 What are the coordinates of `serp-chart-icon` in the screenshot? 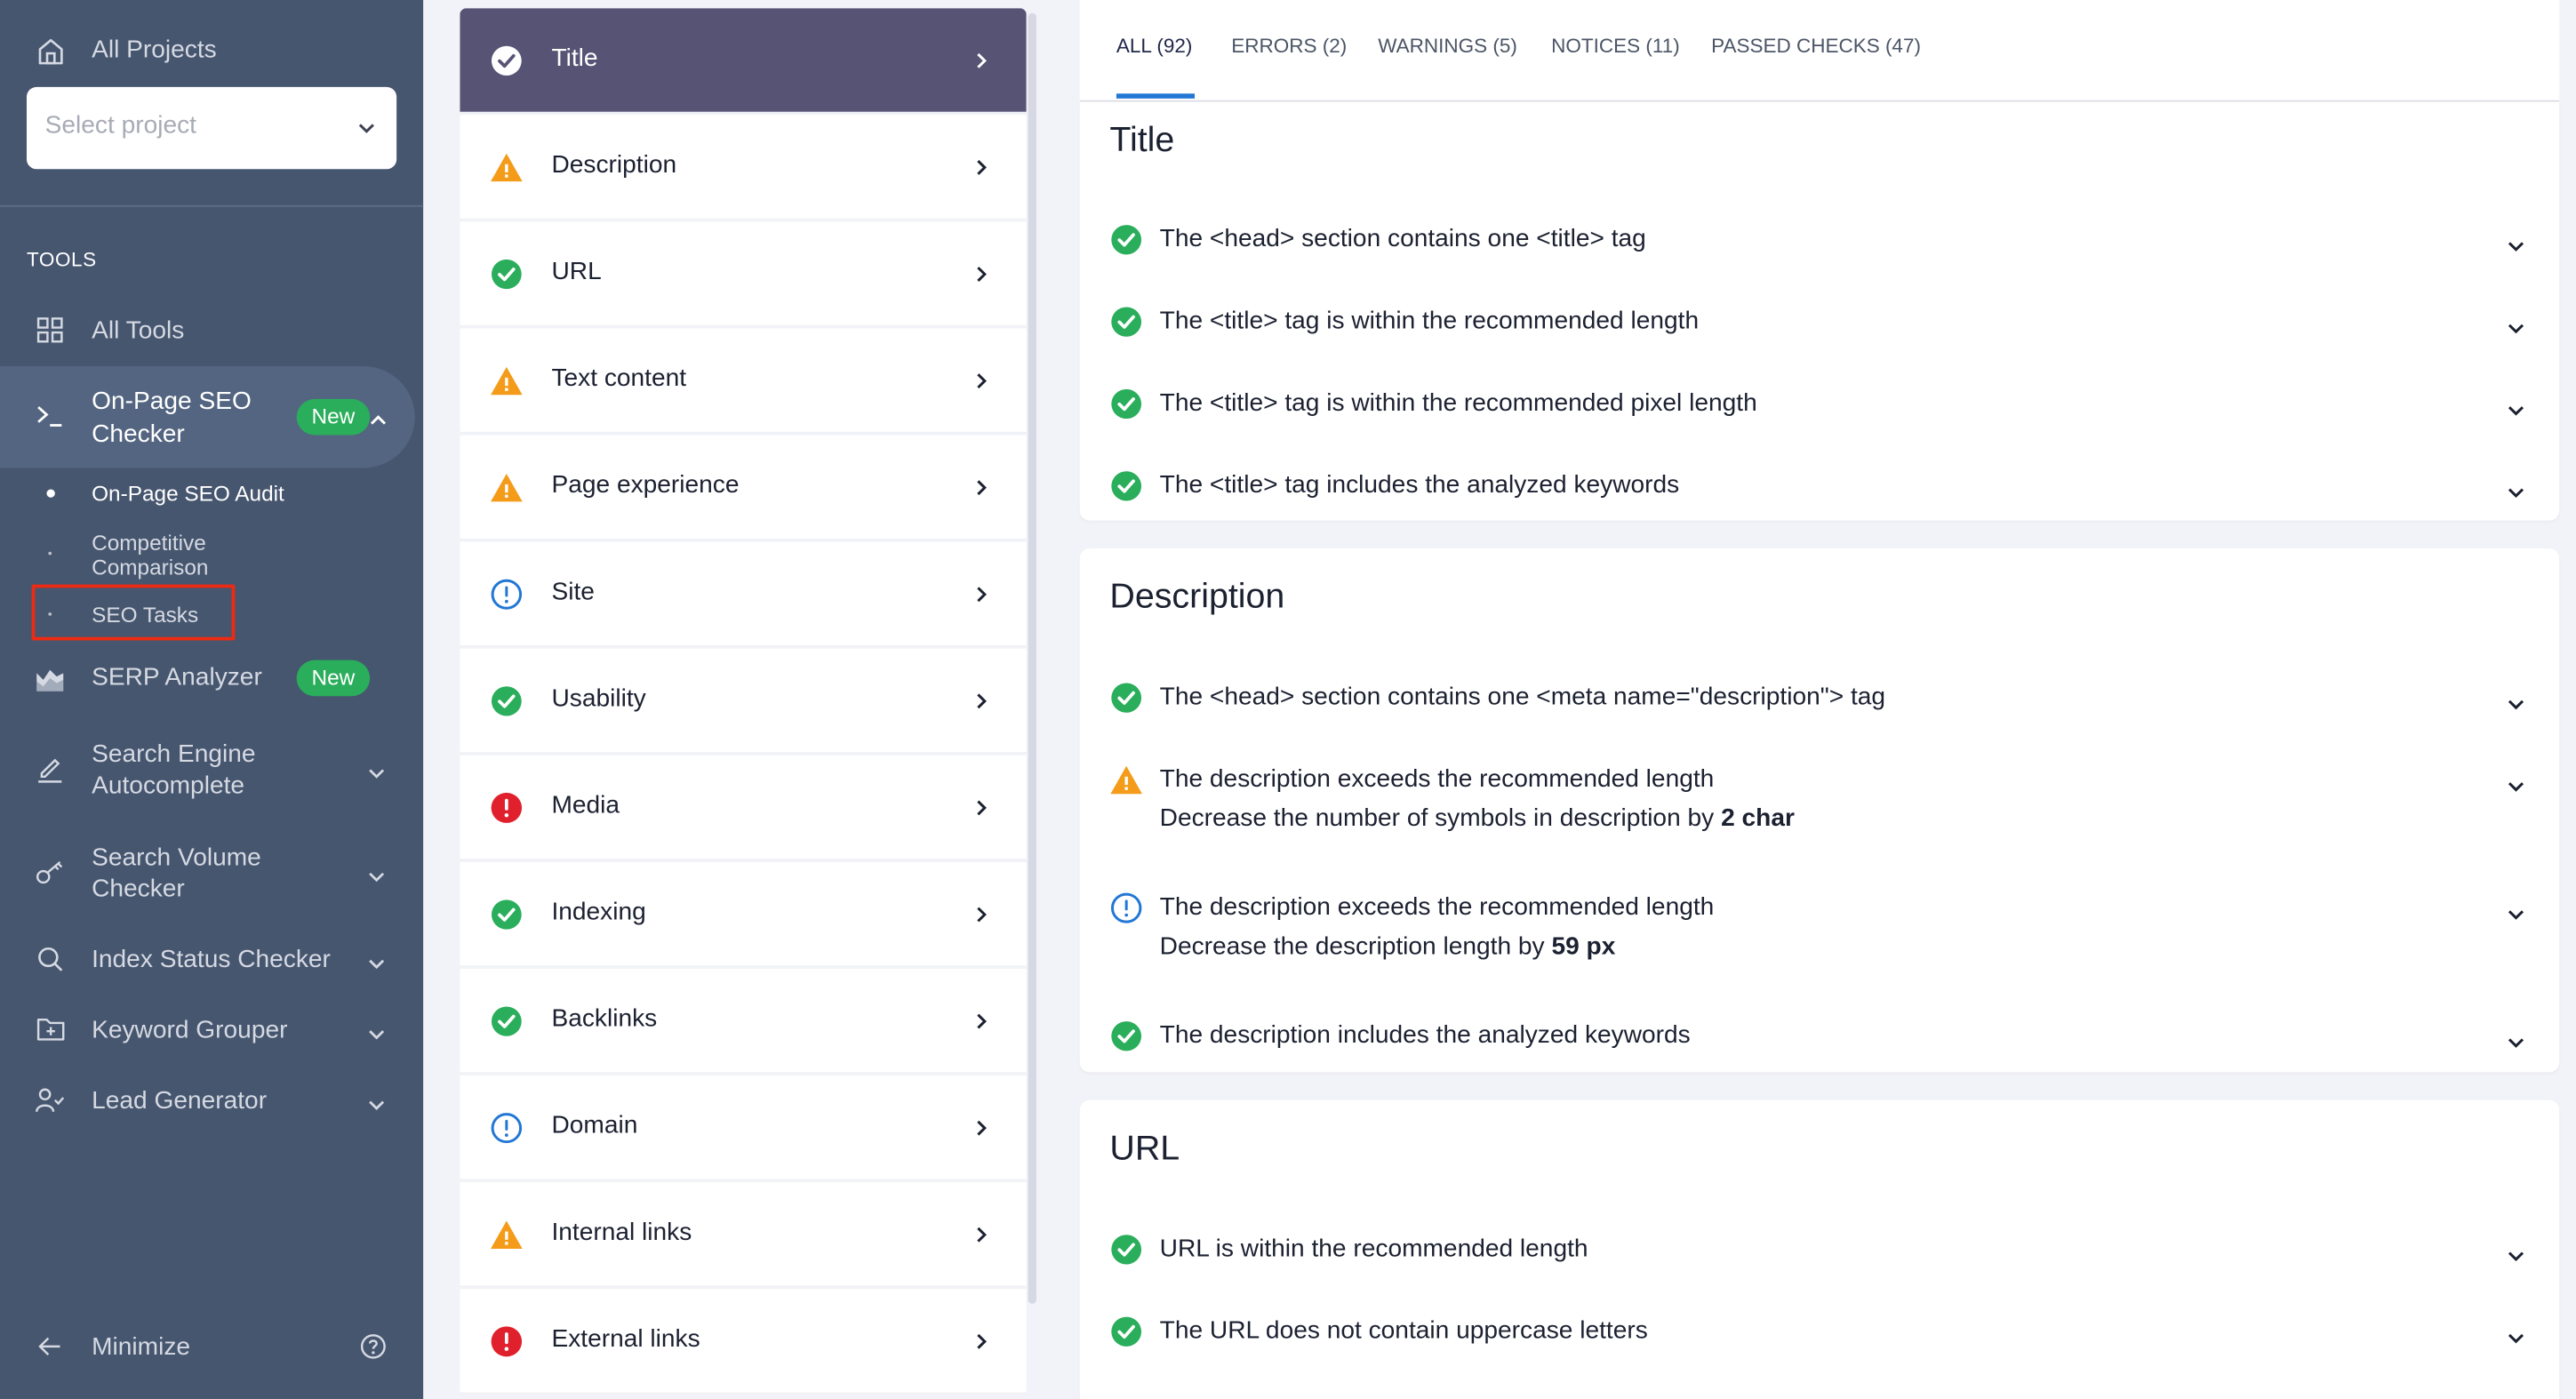 It's located at (49, 679).